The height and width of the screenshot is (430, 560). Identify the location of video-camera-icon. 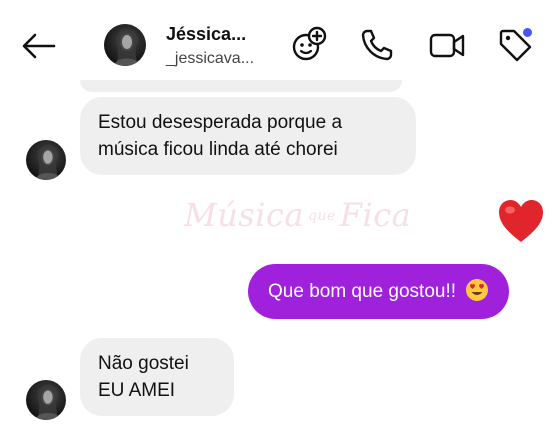
(447, 45).